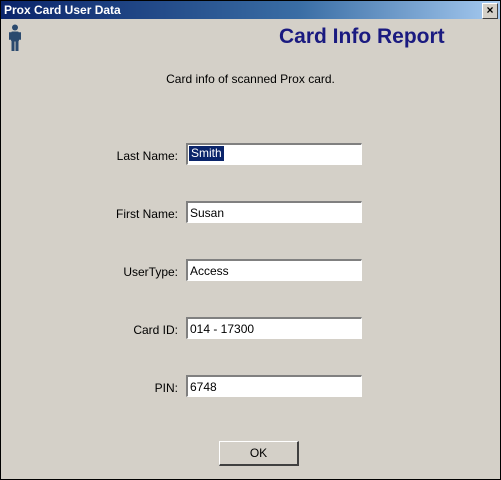 The width and height of the screenshot is (501, 480). I want to click on card-id-label: Card ID:, so click(155, 330).